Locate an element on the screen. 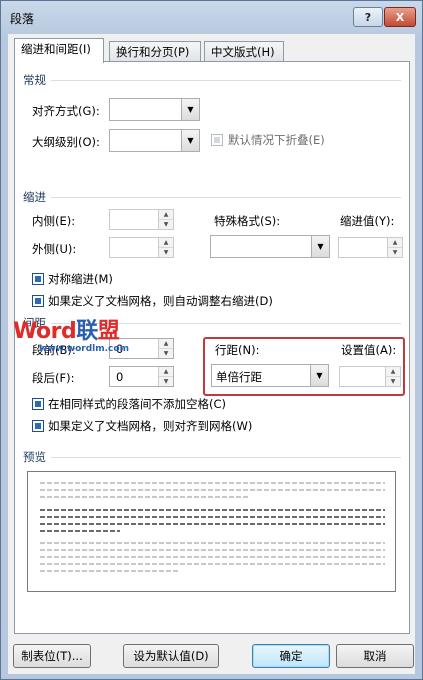  ok-button: 确定 is located at coordinates (291, 656).